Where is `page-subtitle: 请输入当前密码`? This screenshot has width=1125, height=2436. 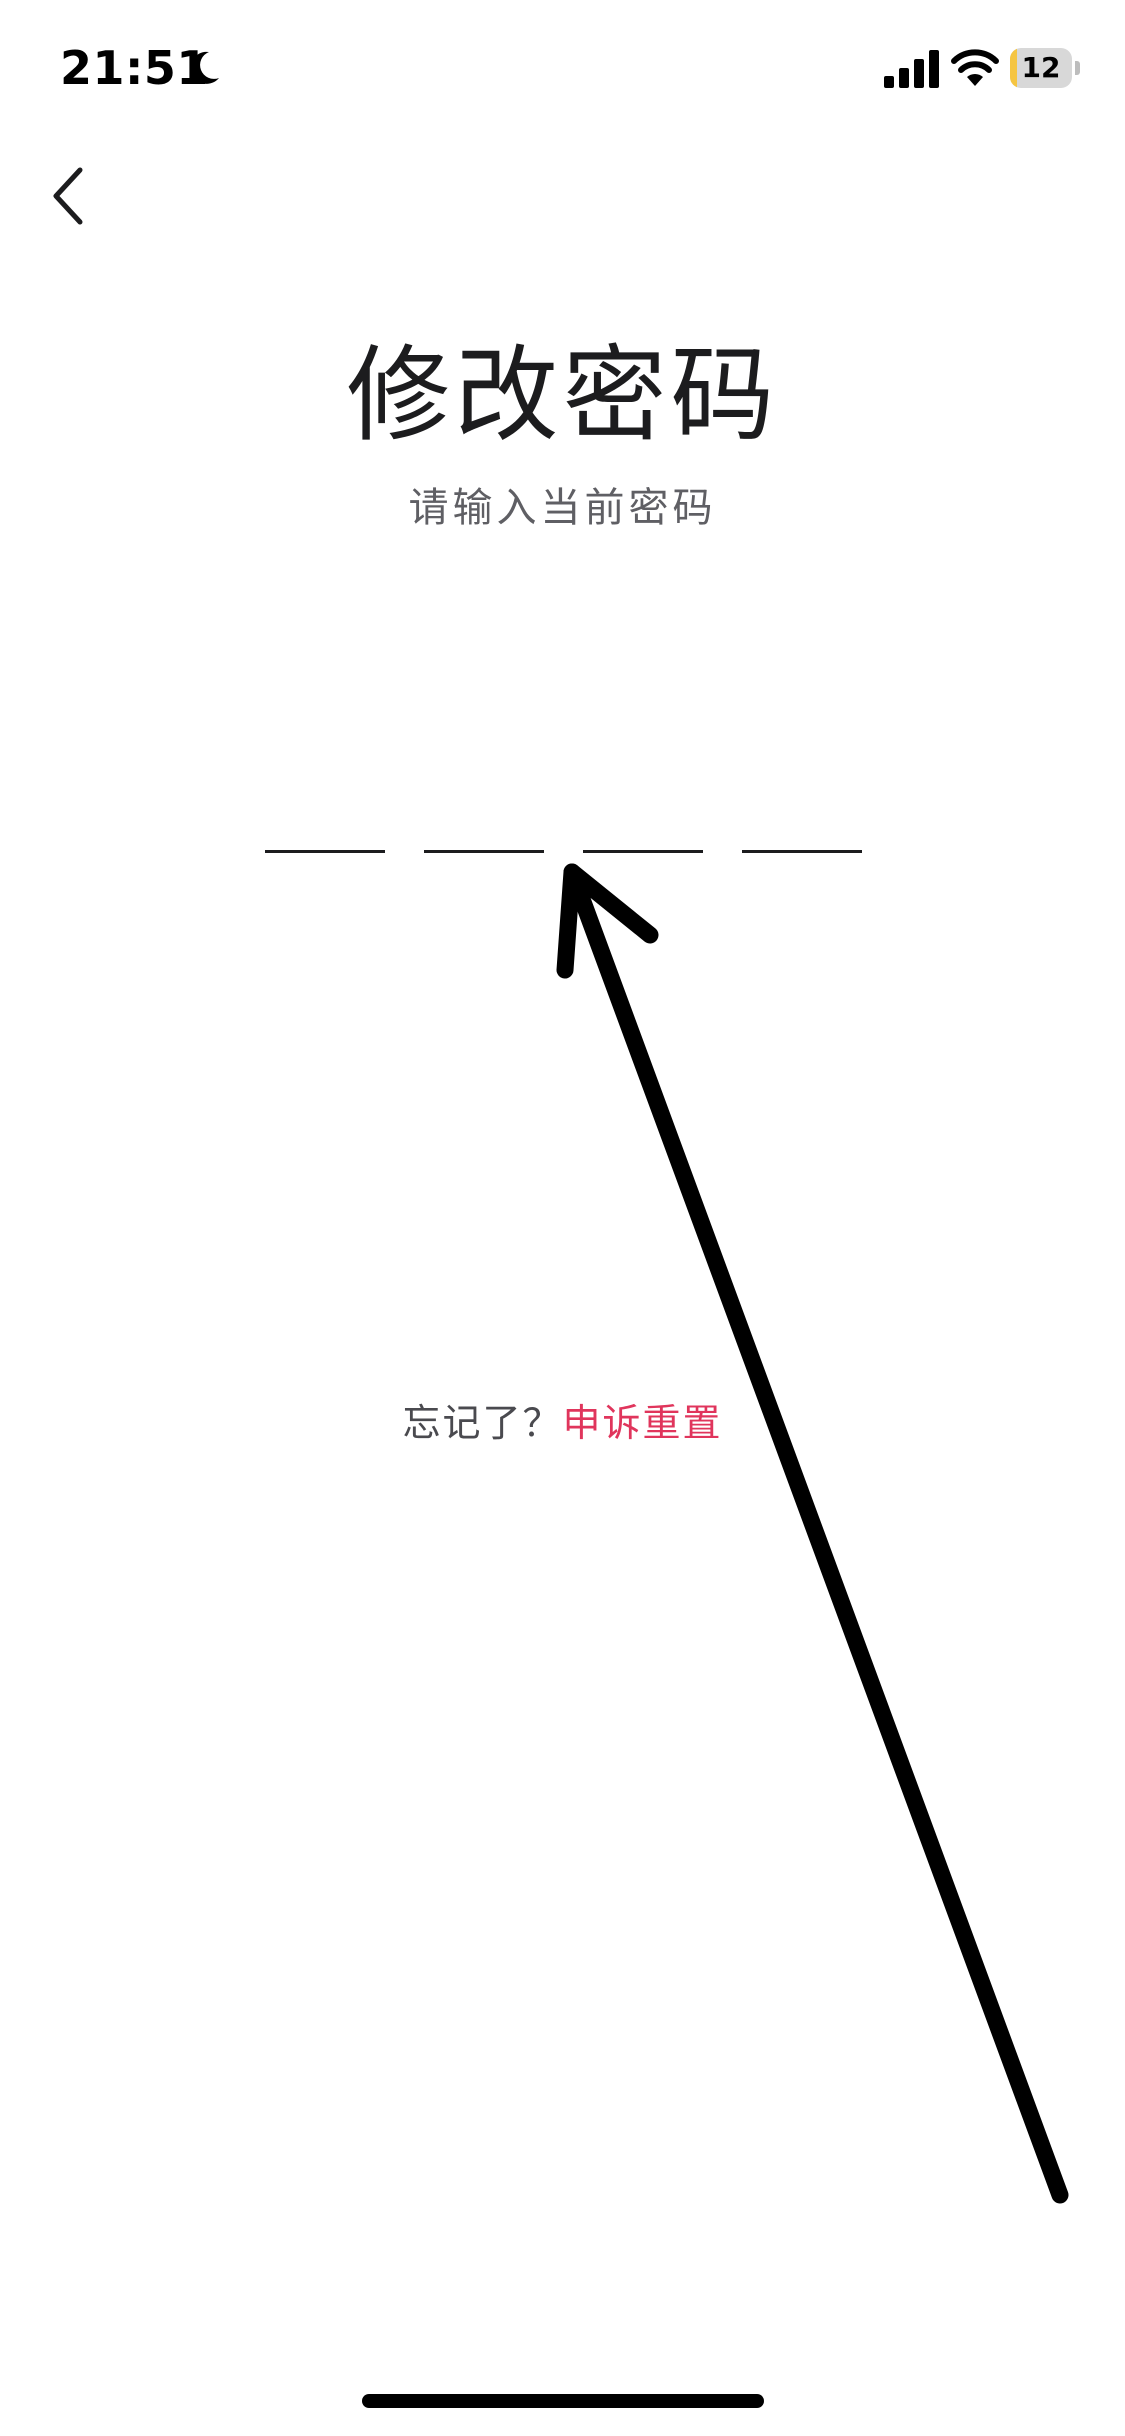 page-subtitle: 请输入当前密码 is located at coordinates (562, 508).